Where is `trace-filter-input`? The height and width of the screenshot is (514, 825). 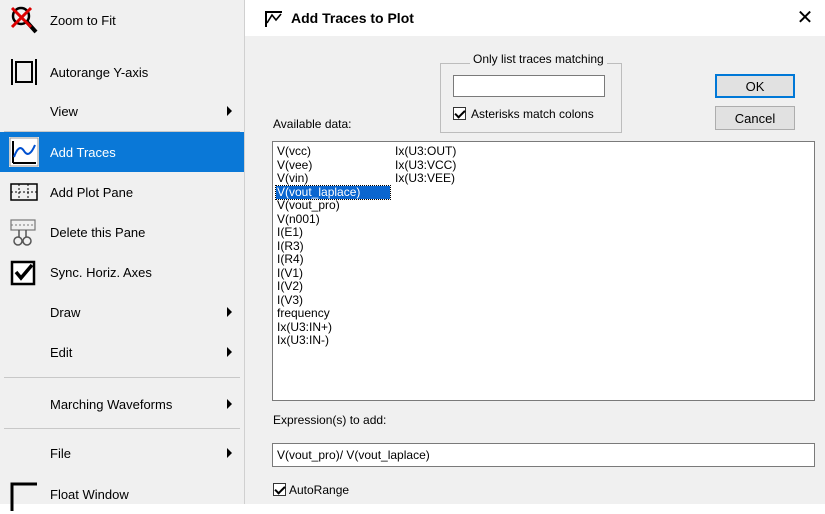 trace-filter-input is located at coordinates (529, 86).